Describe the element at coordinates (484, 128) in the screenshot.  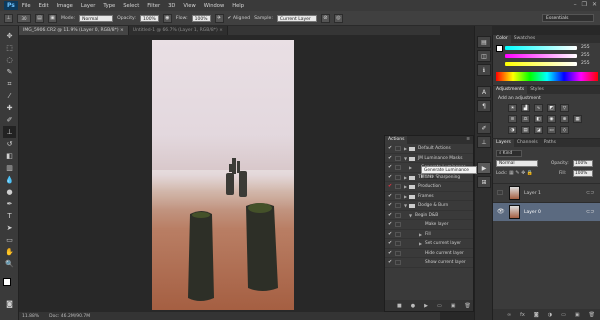
I see `brush-panel-icon: ✐` at that location.